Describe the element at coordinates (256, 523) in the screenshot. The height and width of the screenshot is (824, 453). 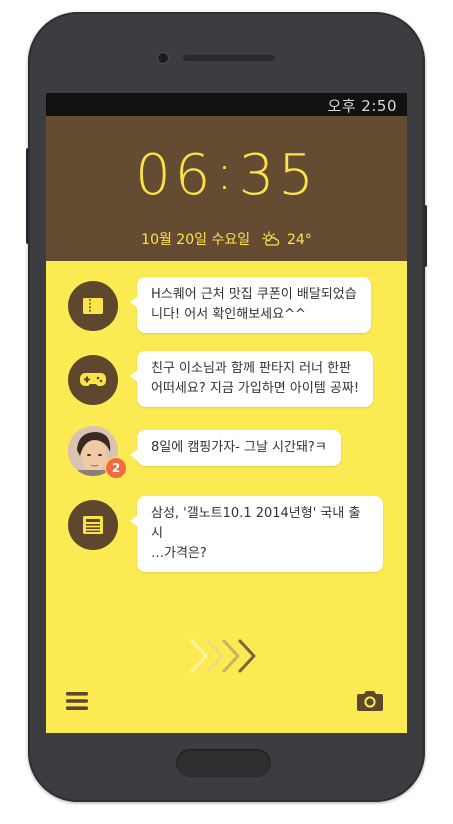
I see `notification-line: 삼성, '갤노트10.1 2014년형' 국내 출시` at that location.